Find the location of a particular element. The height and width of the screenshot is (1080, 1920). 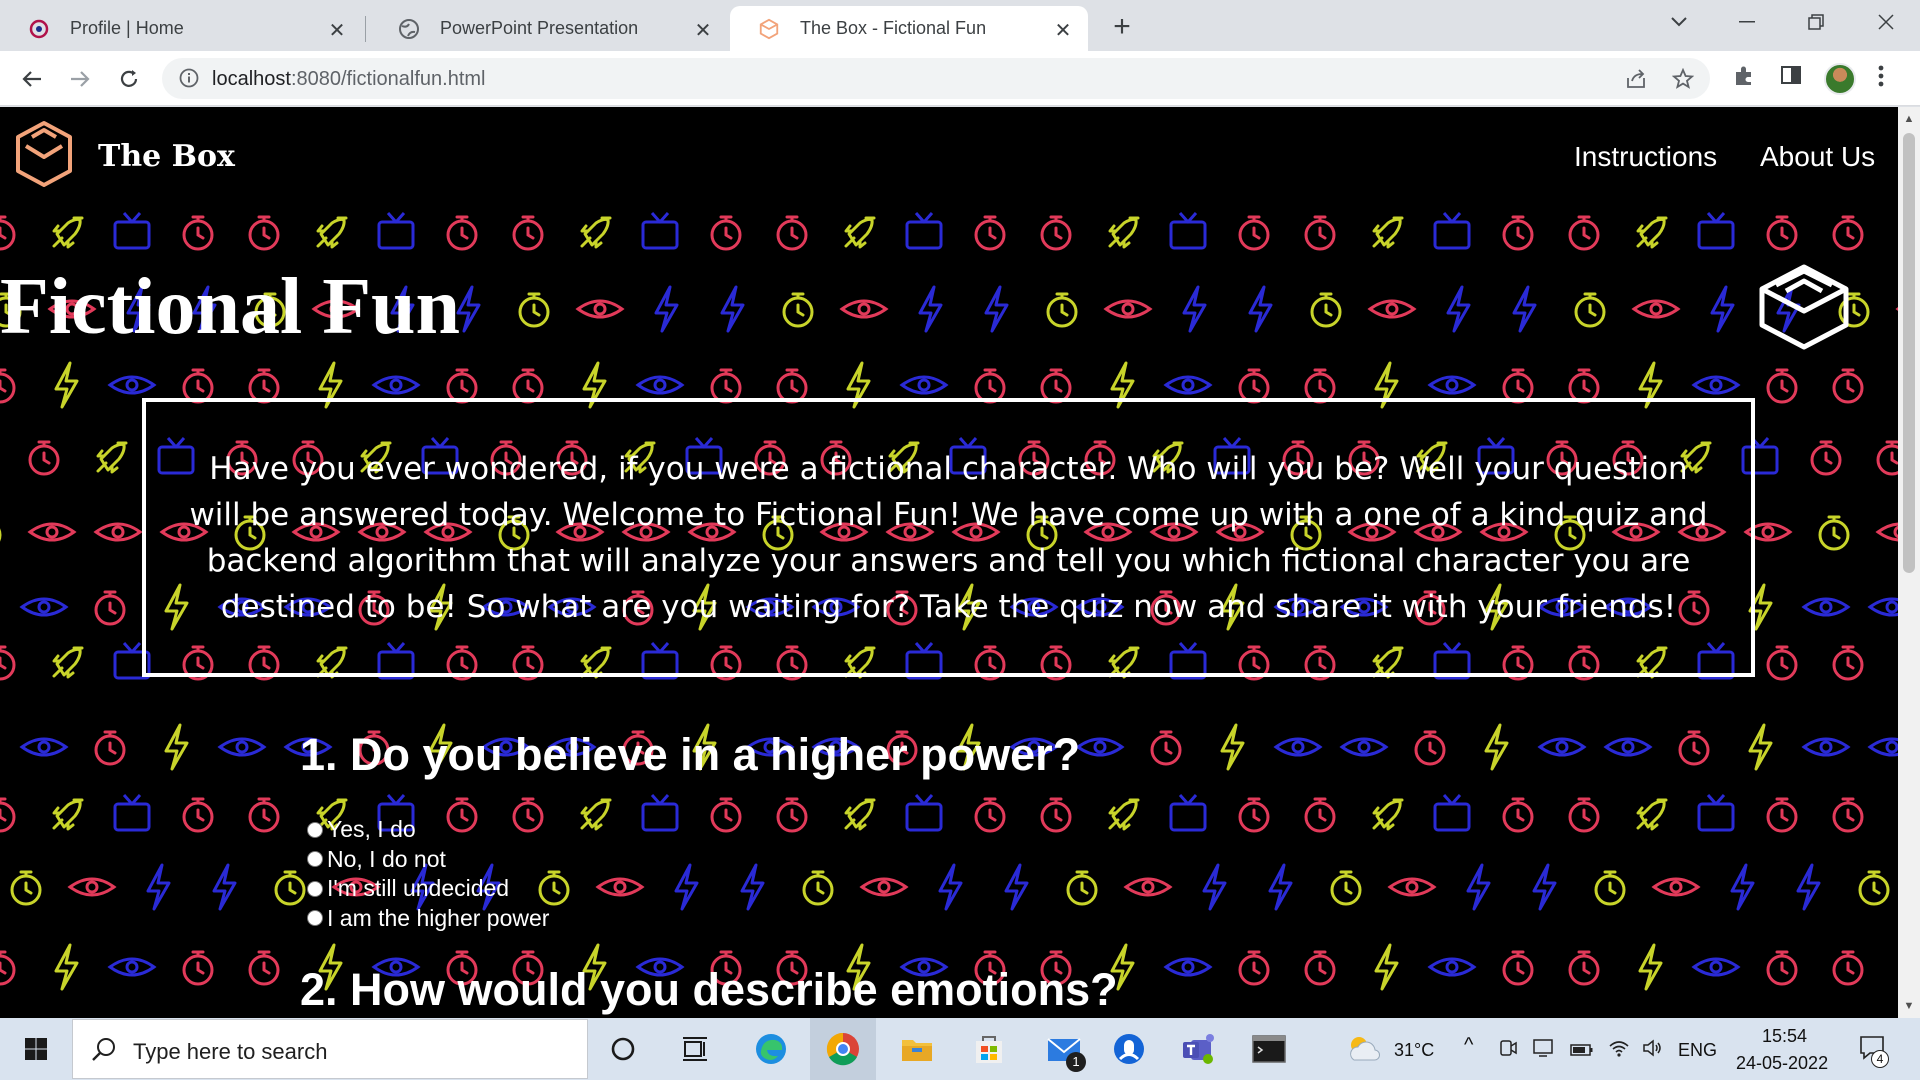

side-panel-icon is located at coordinates (1791, 77).